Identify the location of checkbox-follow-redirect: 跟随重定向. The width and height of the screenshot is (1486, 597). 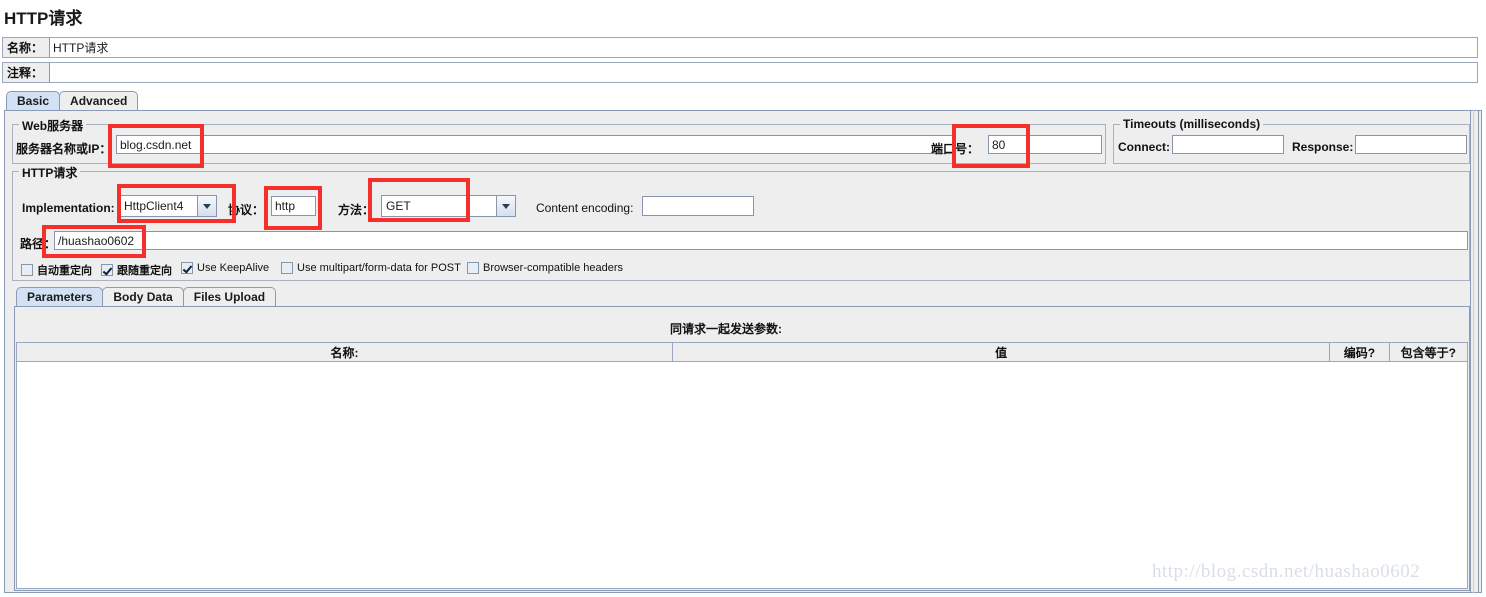
(136, 270).